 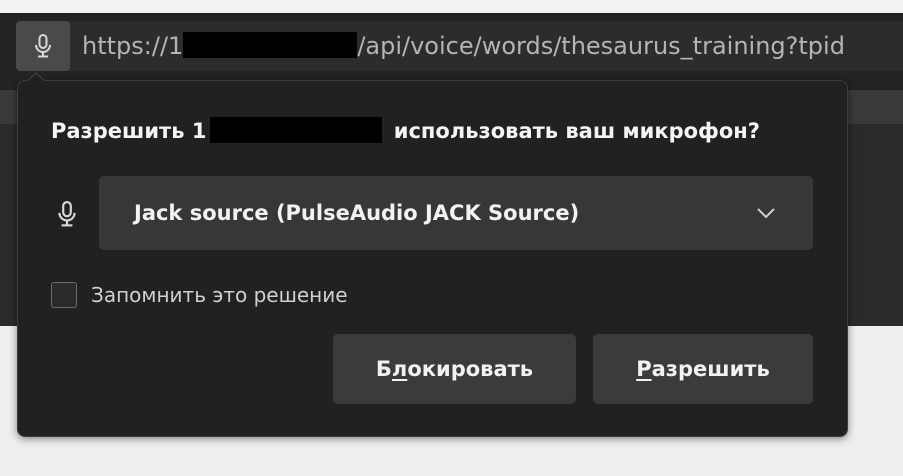 I want to click on permission-prompt: Разрешить 1 использовать ваш микрофон?, so click(x=405, y=130).